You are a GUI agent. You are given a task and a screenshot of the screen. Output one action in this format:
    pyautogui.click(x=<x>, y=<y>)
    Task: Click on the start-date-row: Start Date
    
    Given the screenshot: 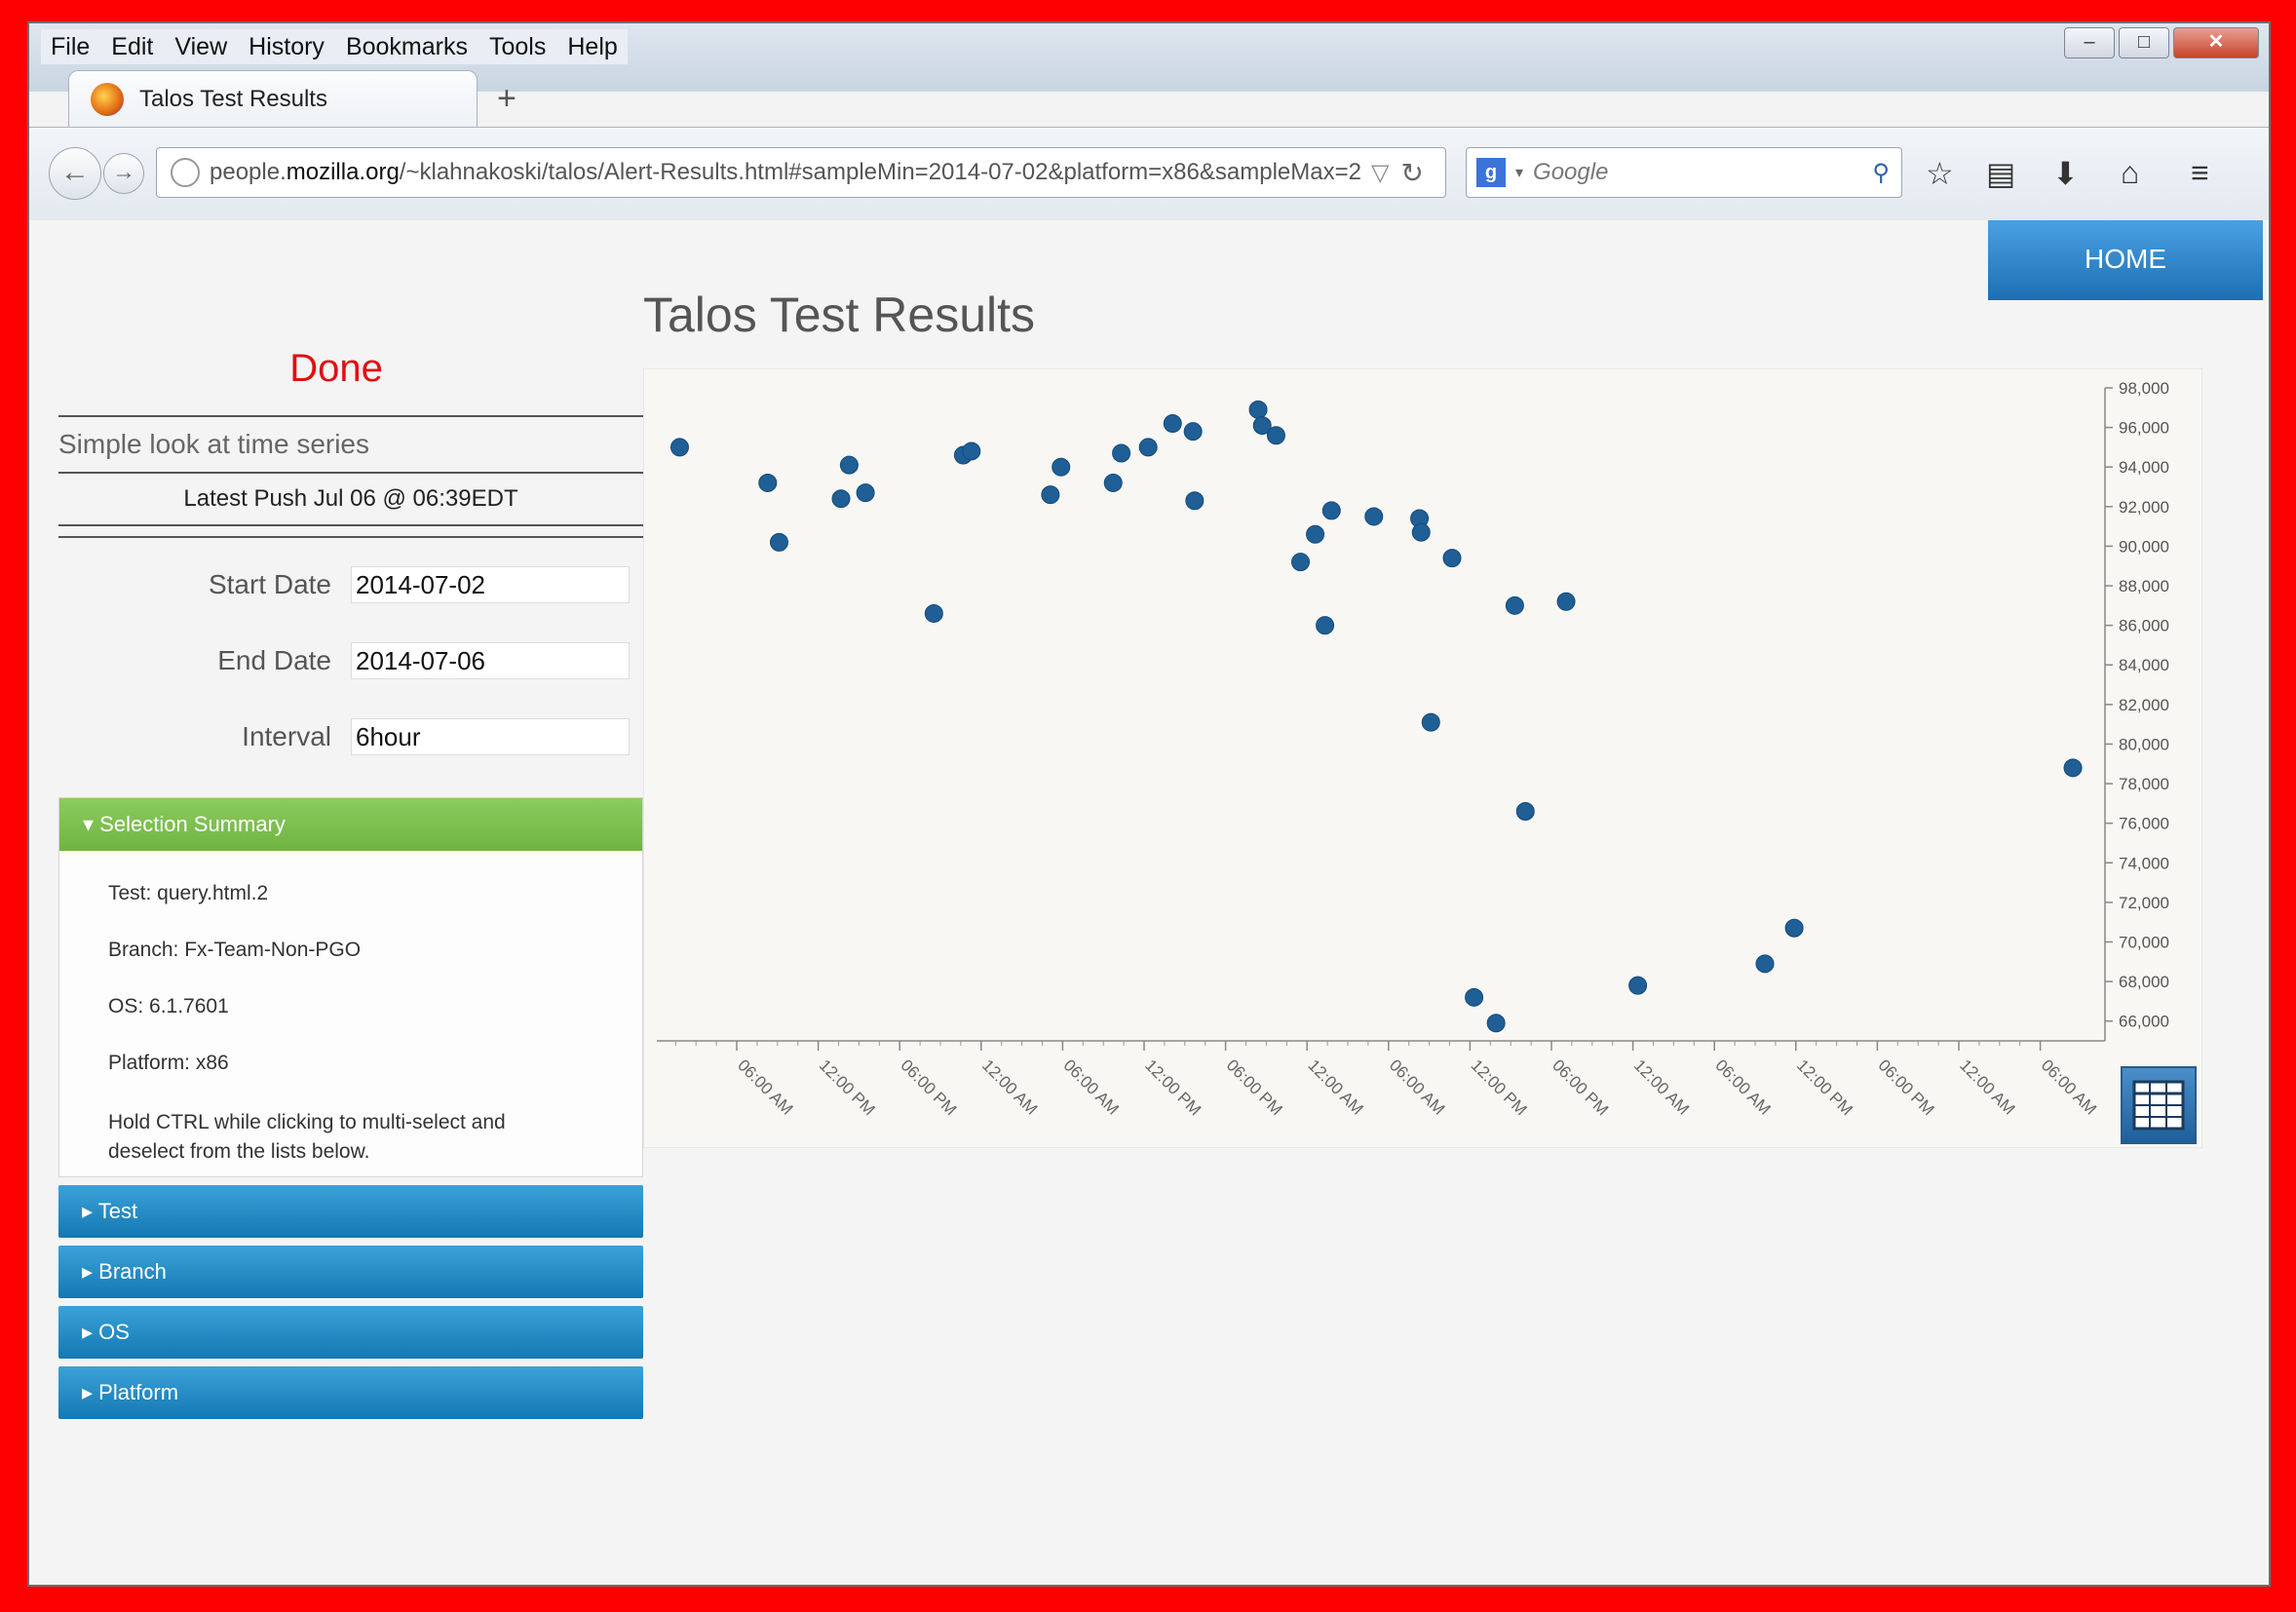 What is the action you would take?
    pyautogui.click(x=350, y=585)
    